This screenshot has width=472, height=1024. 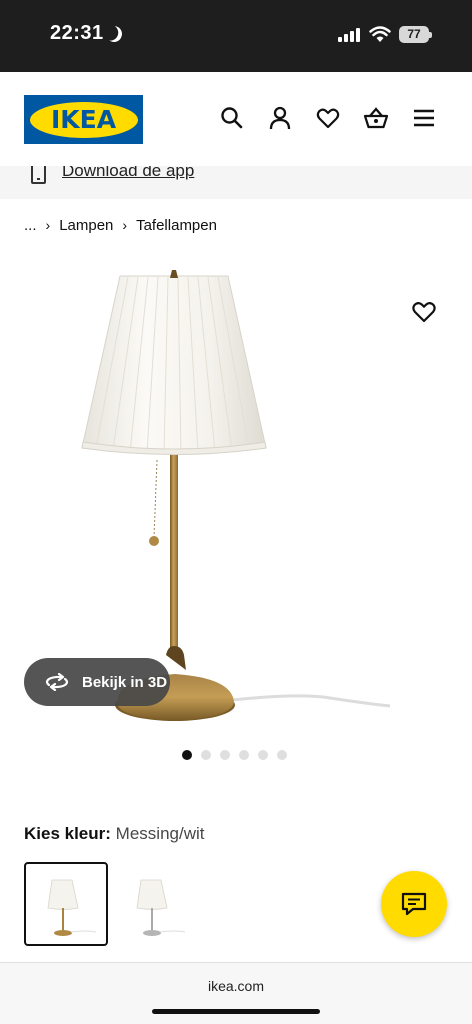 I want to click on color-swatch-nickel-white, so click(x=151, y=904).